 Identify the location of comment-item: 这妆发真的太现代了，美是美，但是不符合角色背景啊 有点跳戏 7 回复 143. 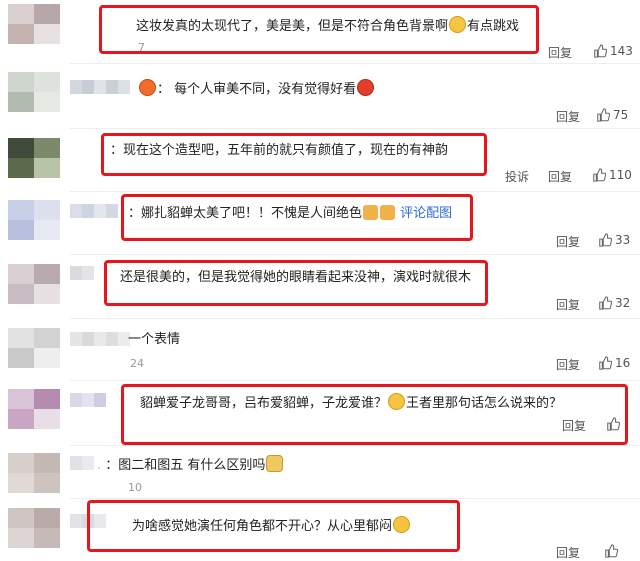
(320, 30).